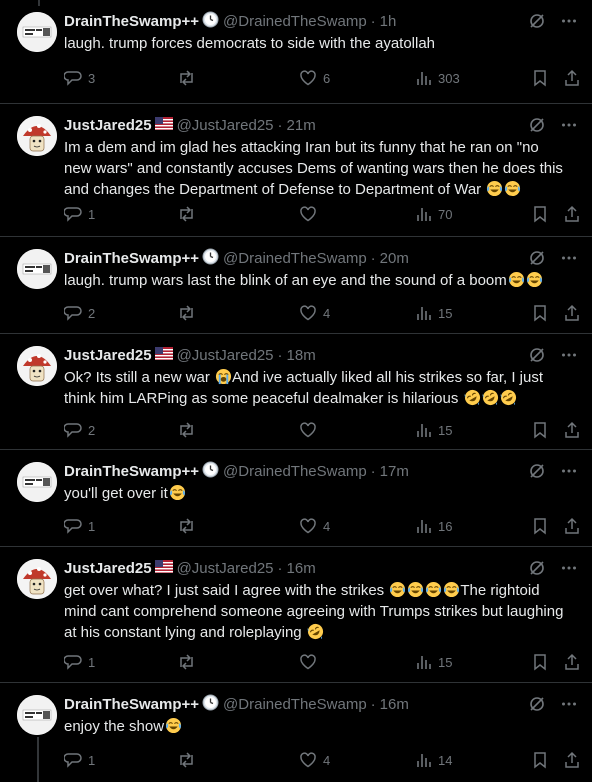  What do you see at coordinates (388, 22) in the screenshot?
I see `post-time: 1h` at bounding box center [388, 22].